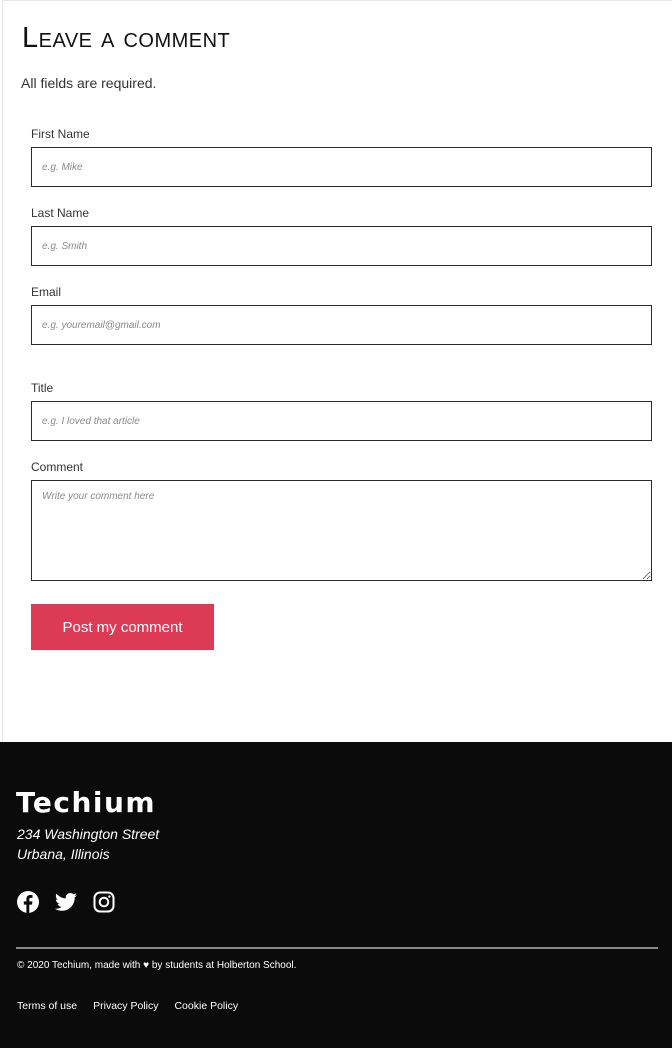 This screenshot has width=672, height=1048. Describe the element at coordinates (122, 627) in the screenshot. I see `post-comment-button: Post my comment` at that location.